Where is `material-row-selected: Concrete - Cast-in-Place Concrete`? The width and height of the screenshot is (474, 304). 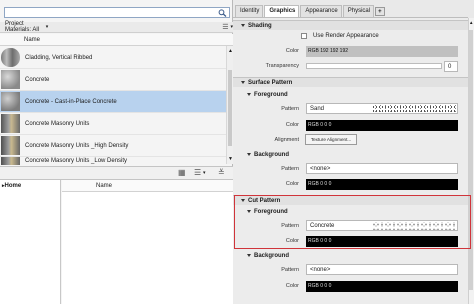 material-row-selected: Concrete - Cast-in-Place Concrete is located at coordinates (113, 102).